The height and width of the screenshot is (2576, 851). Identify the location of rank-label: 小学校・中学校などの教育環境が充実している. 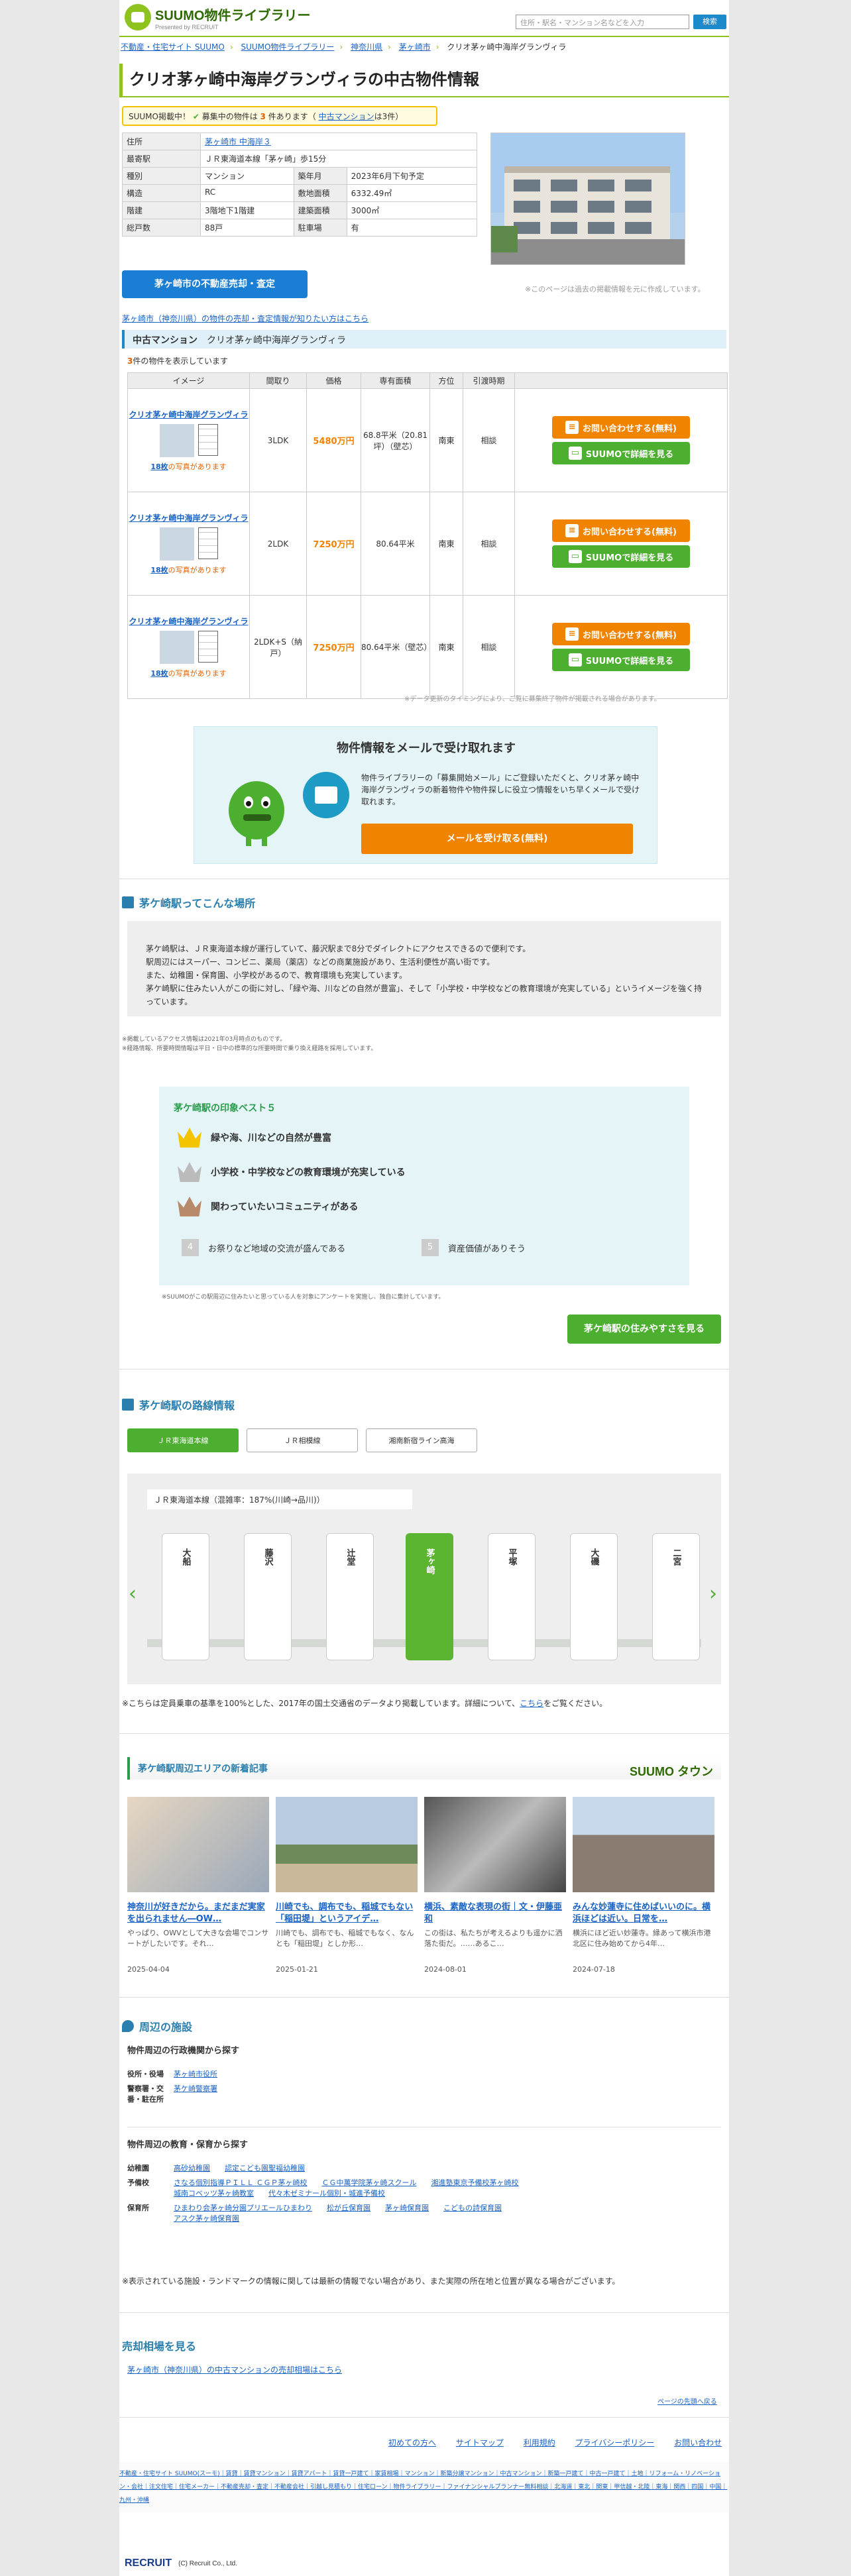
(308, 1172).